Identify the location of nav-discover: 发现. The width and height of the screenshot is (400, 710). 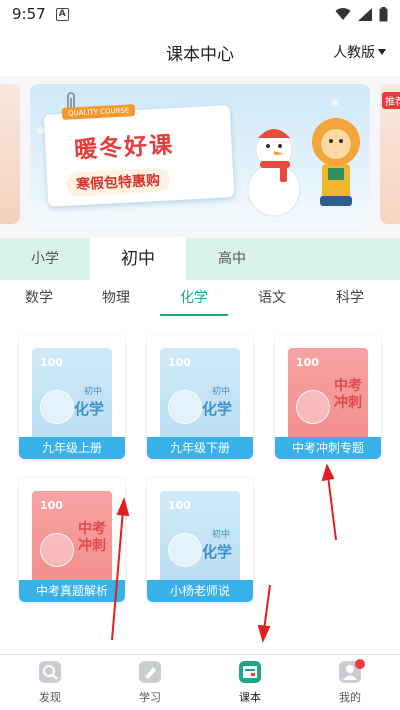
(50, 682).